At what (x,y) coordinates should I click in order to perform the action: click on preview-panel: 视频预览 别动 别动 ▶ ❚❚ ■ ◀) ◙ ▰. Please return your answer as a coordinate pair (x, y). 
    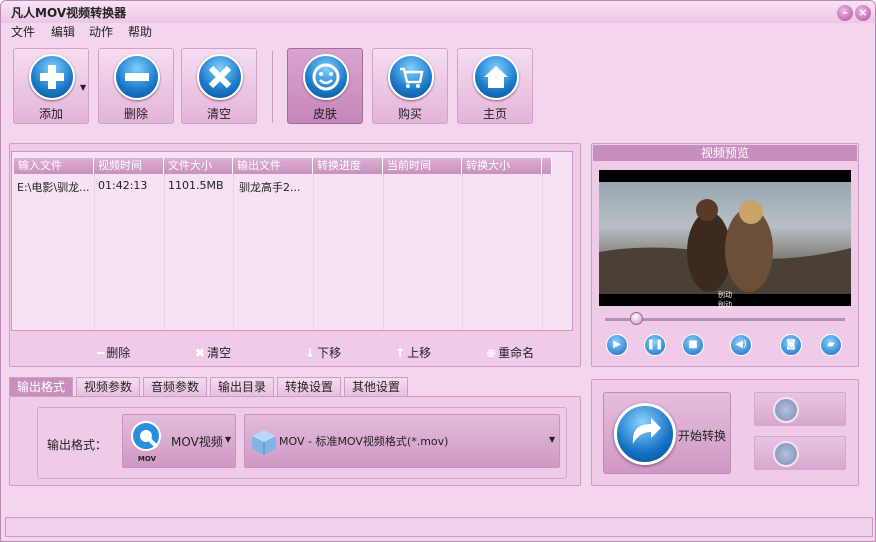
    Looking at the image, I should click on (725, 255).